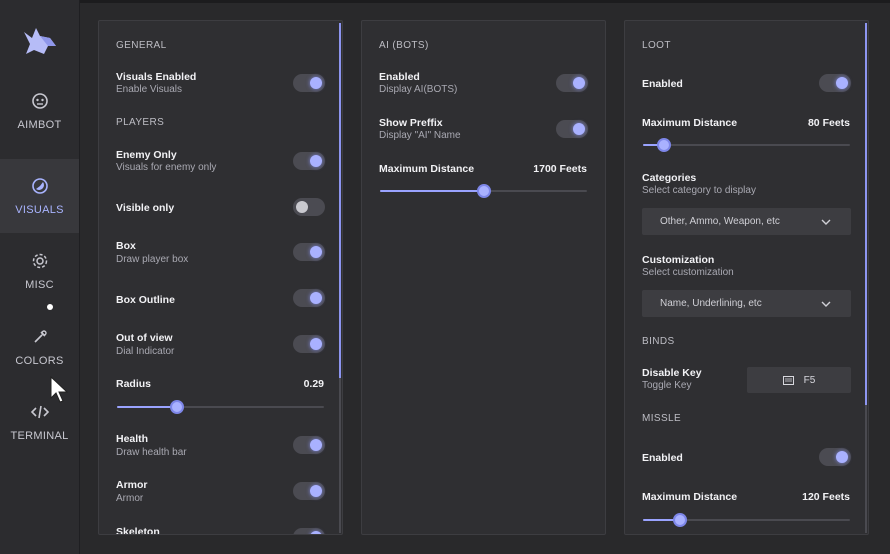  I want to click on sidebar: AIMBOT VISUALS MISC COLORS TERMINAL, so click(40, 277).